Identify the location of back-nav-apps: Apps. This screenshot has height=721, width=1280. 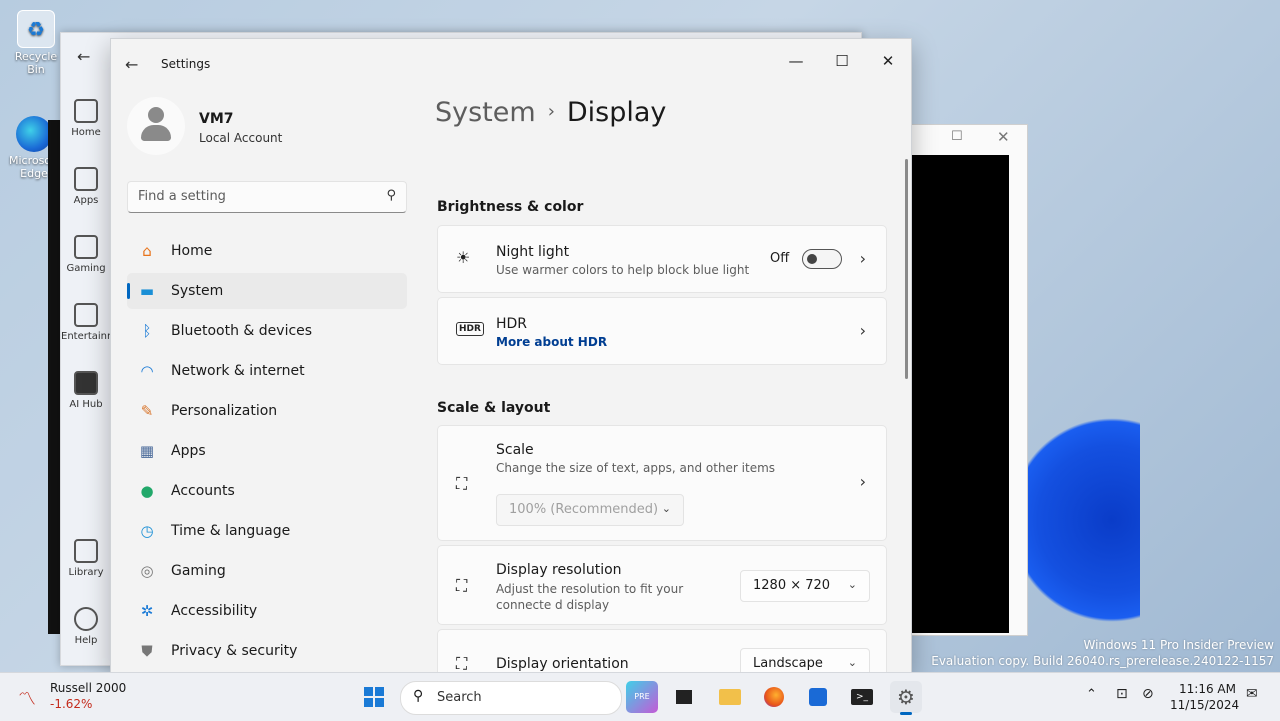
(86, 198).